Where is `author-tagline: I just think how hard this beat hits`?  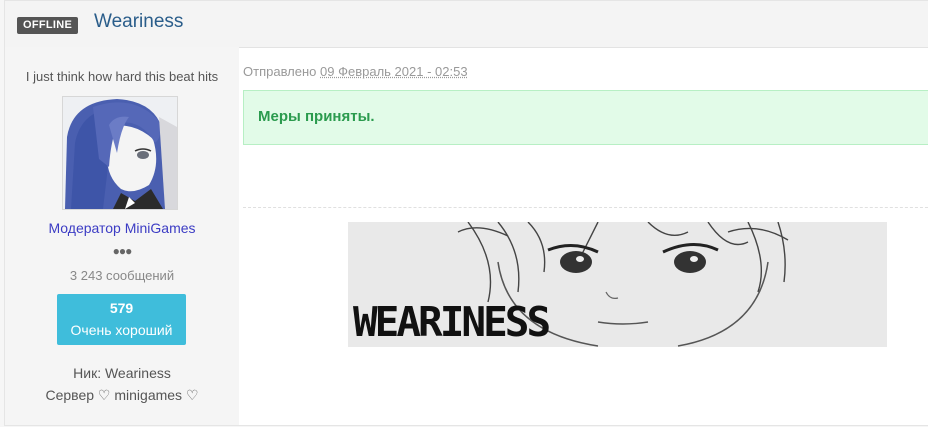 author-tagline: I just think how hard this beat hits is located at coordinates (122, 76).